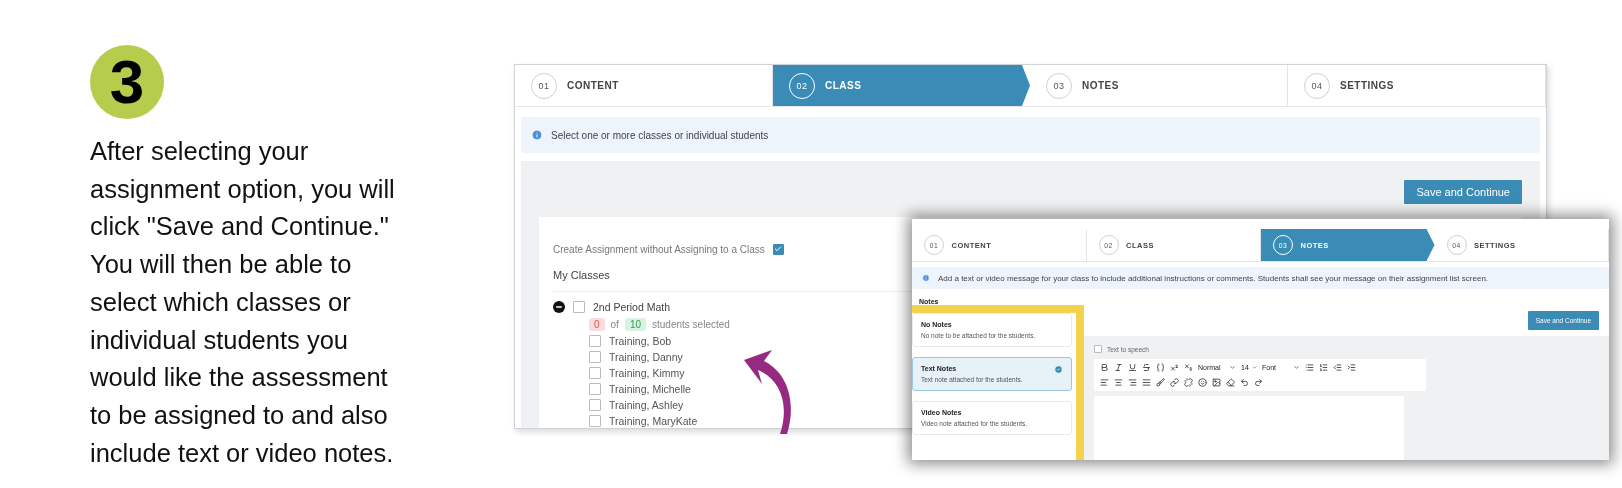 The width and height of the screenshot is (1622, 488). I want to click on student-name: Training, Ashley, so click(646, 405).